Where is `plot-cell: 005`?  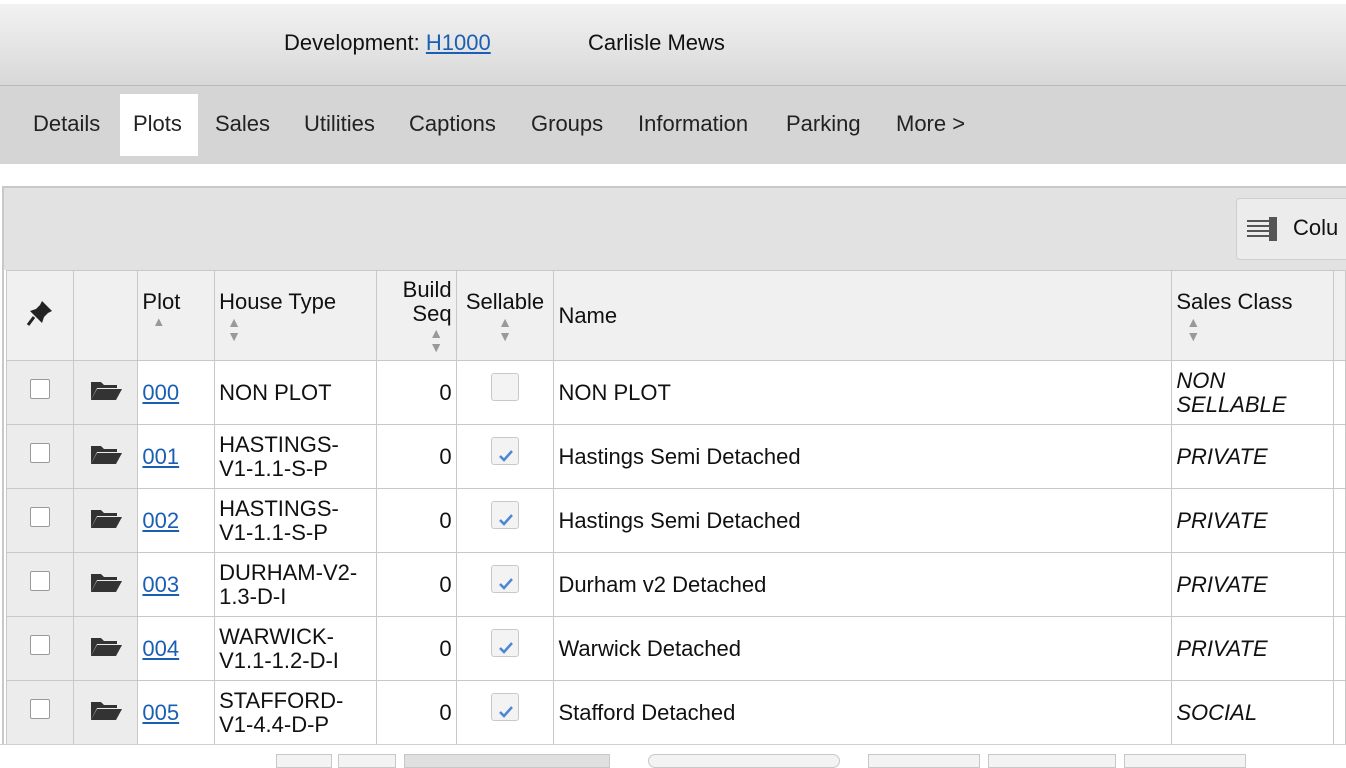
plot-cell: 005 is located at coordinates (176, 712).